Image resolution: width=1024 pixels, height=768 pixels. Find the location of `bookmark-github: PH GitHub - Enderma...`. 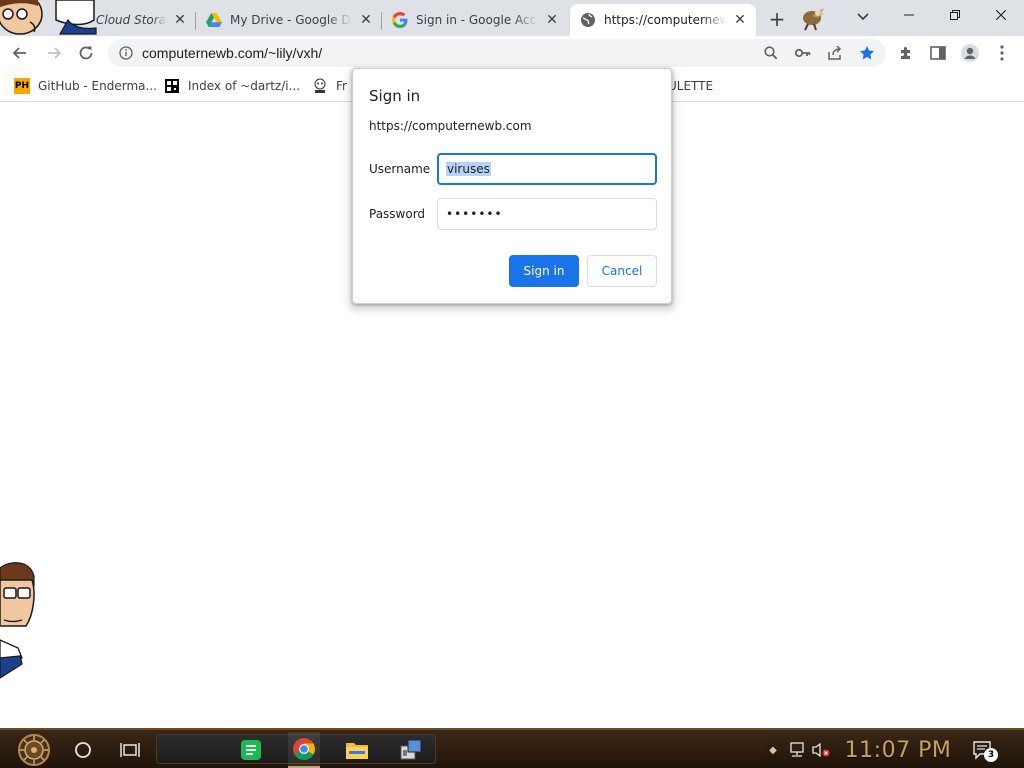

bookmark-github: PH GitHub - Enderma... is located at coordinates (85, 86).